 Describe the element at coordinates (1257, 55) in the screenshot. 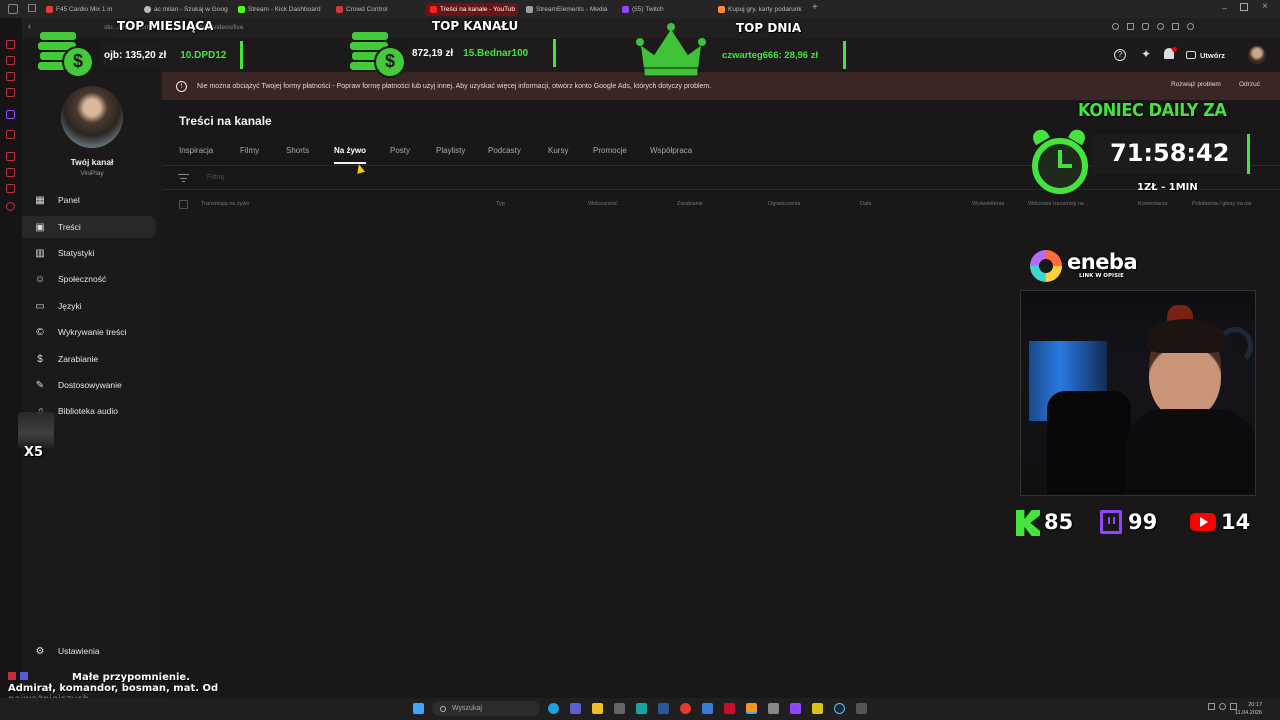

I see `account-avatar` at that location.